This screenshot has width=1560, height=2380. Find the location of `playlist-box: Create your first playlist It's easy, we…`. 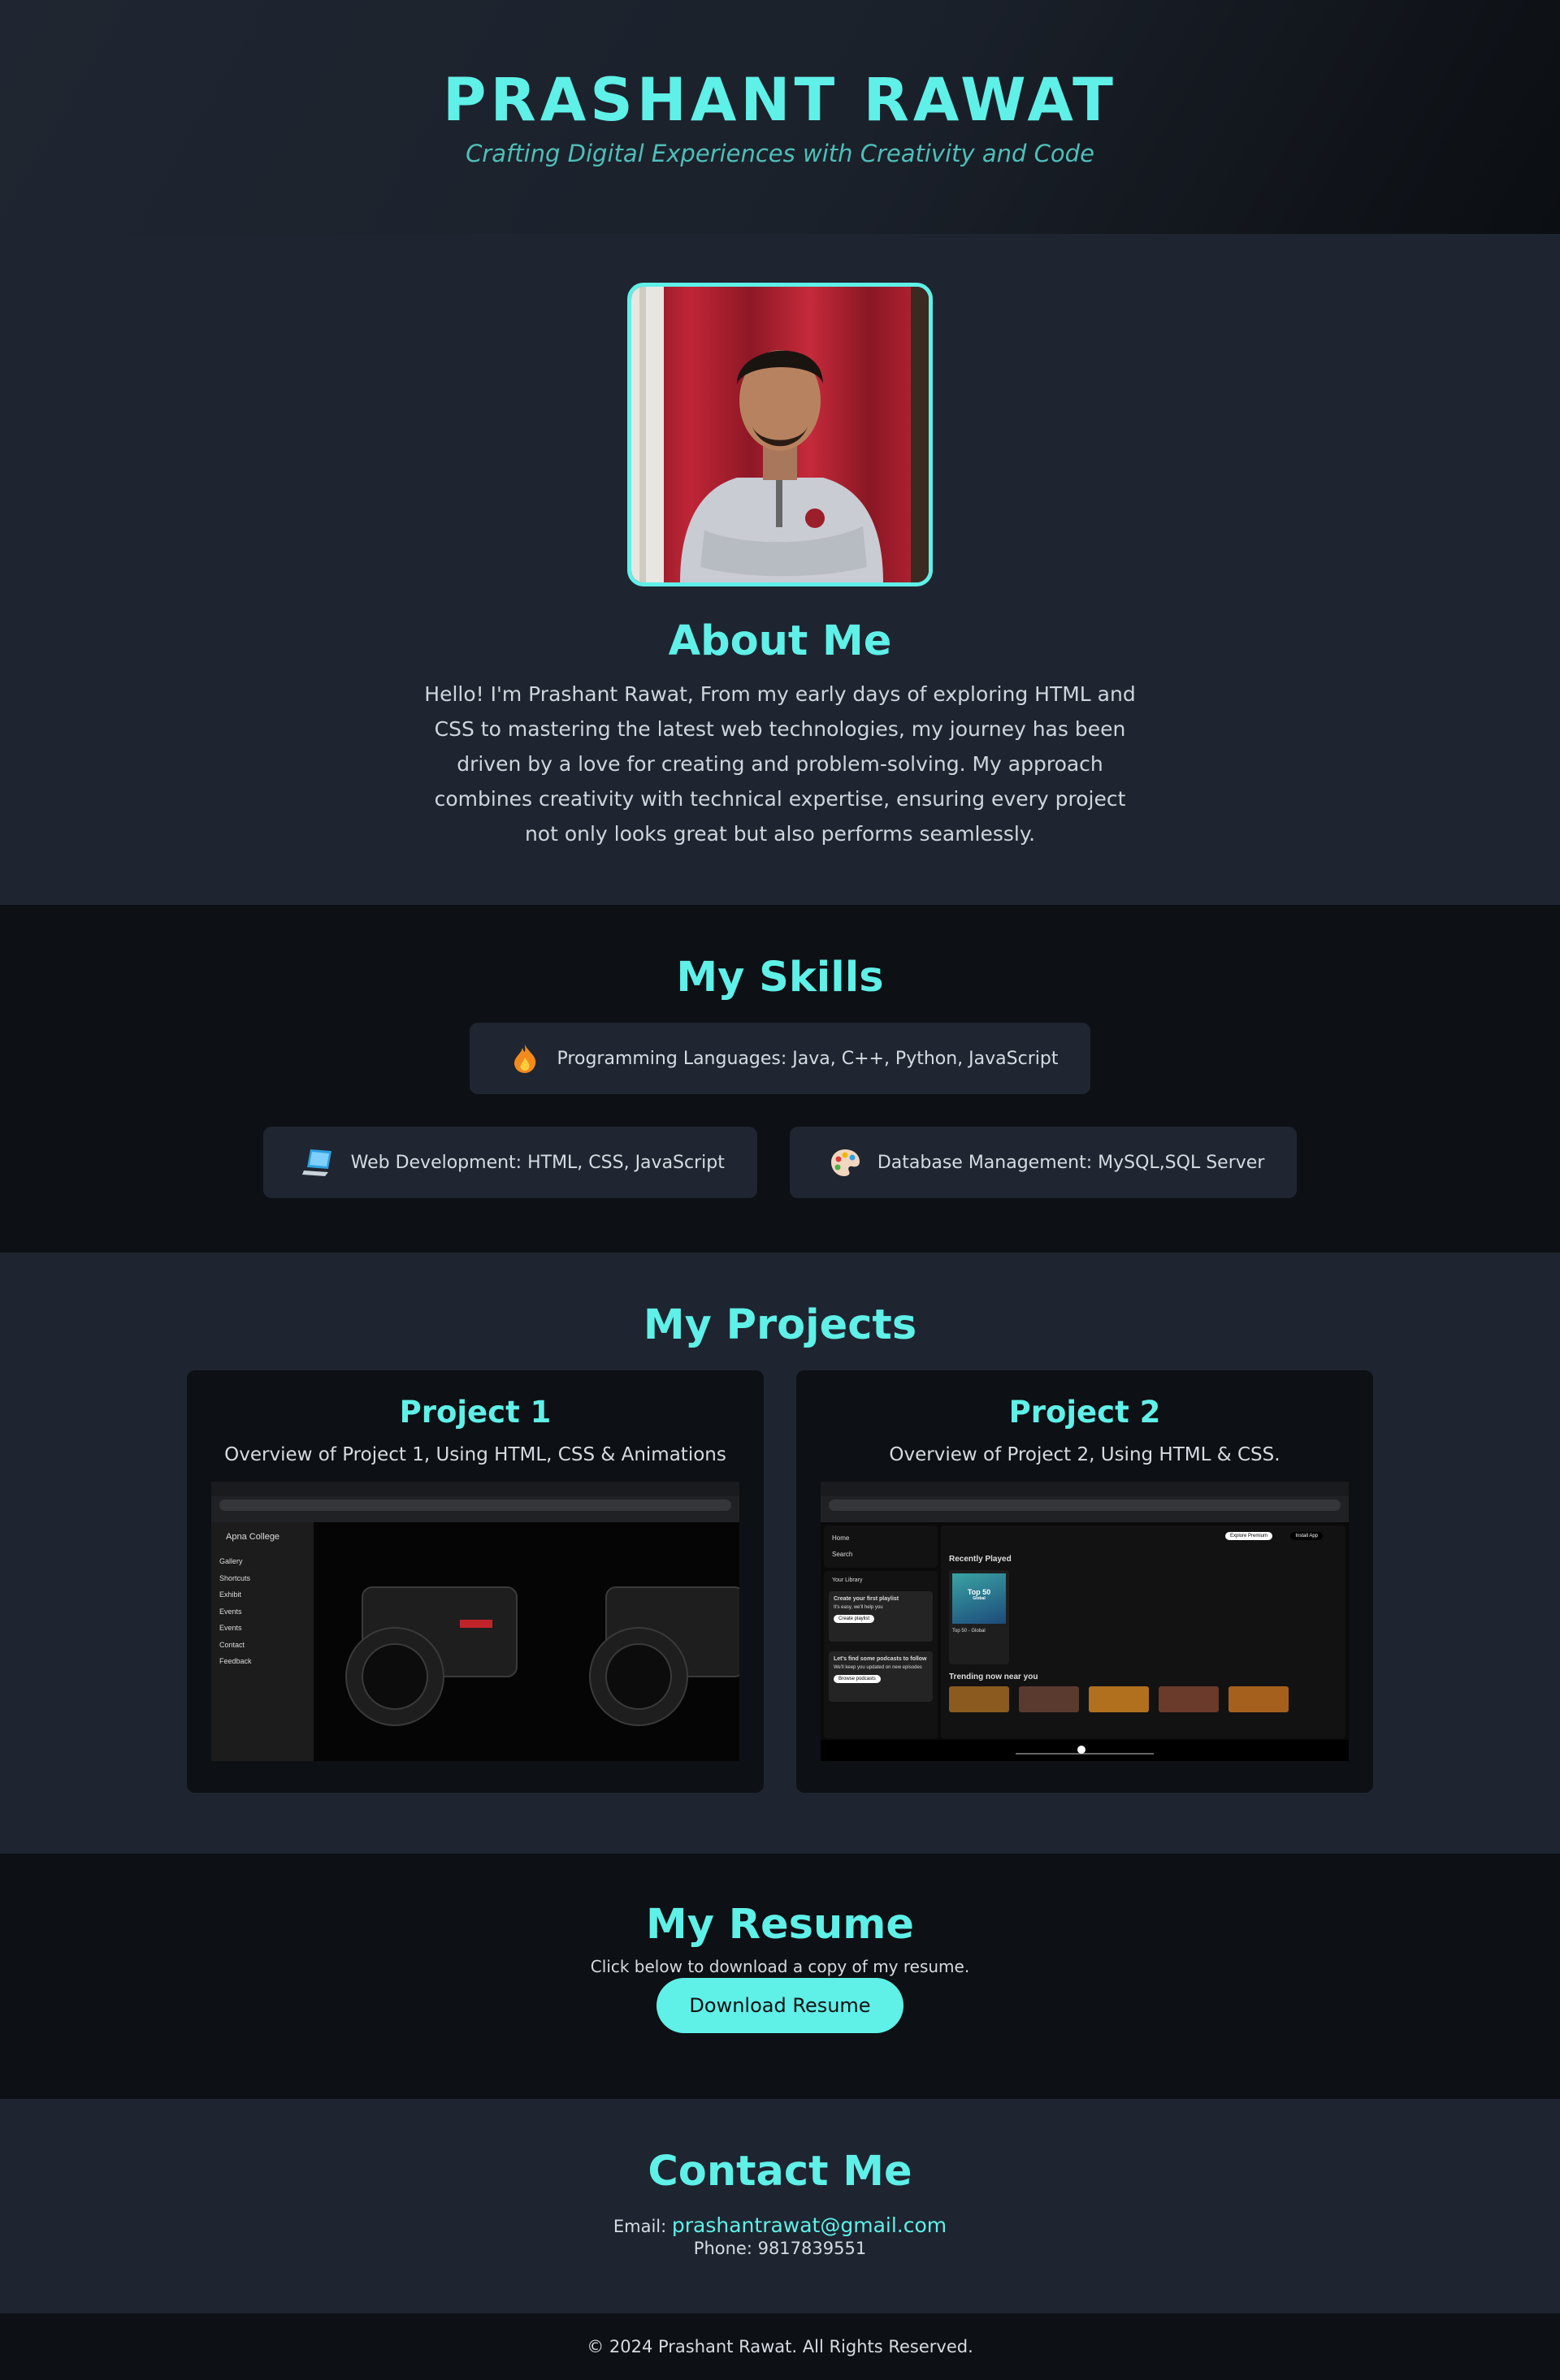

playlist-box: Create your first playlist It's easy, we… is located at coordinates (881, 1616).